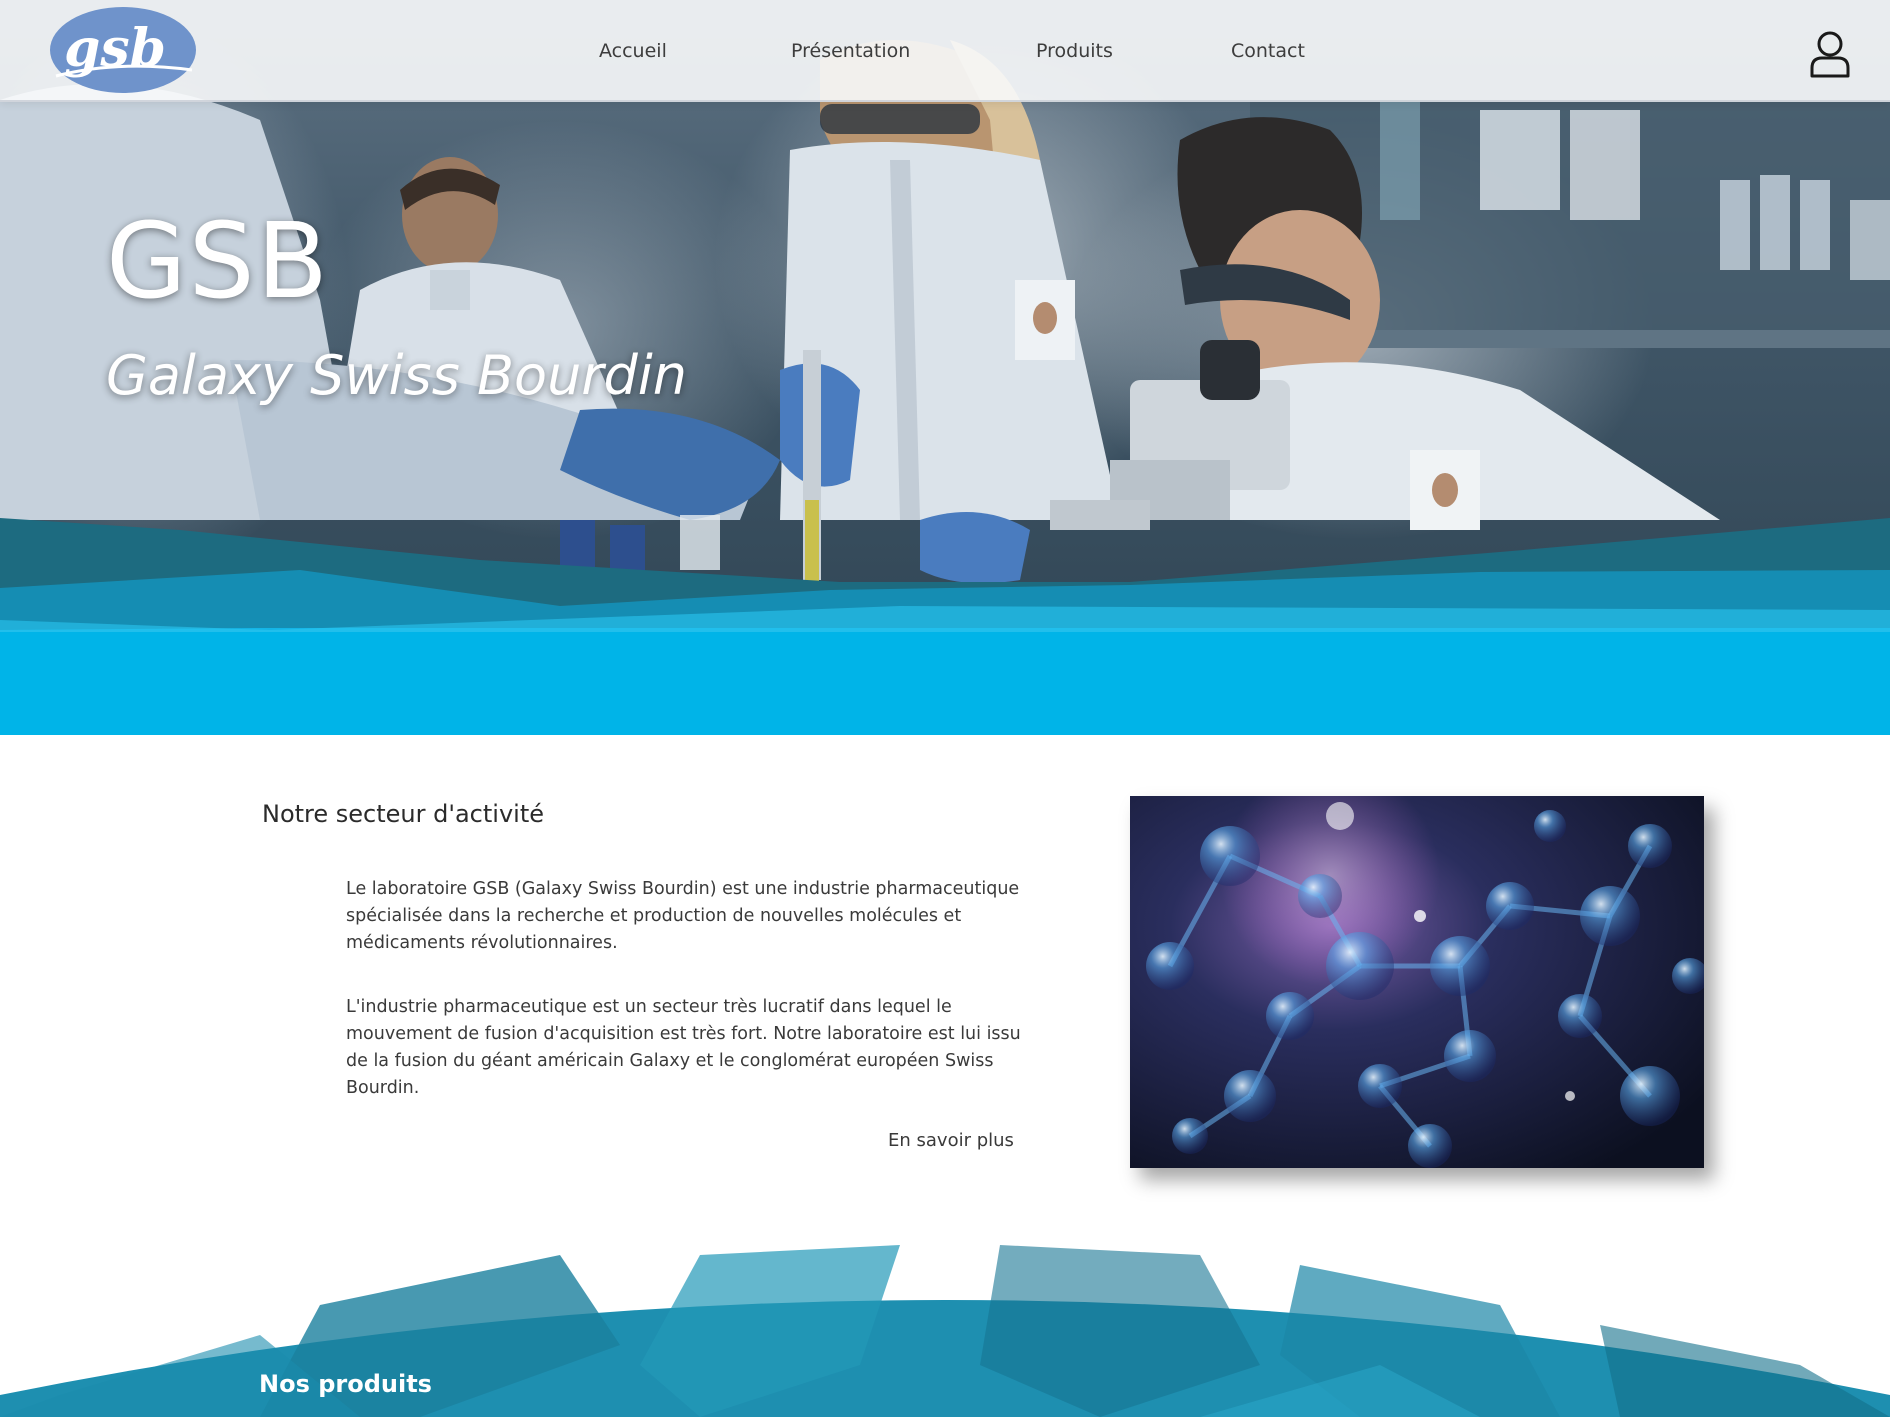 The width and height of the screenshot is (1890, 1417). Describe the element at coordinates (633, 51) in the screenshot. I see `nav-link-accueil: Accueil` at that location.